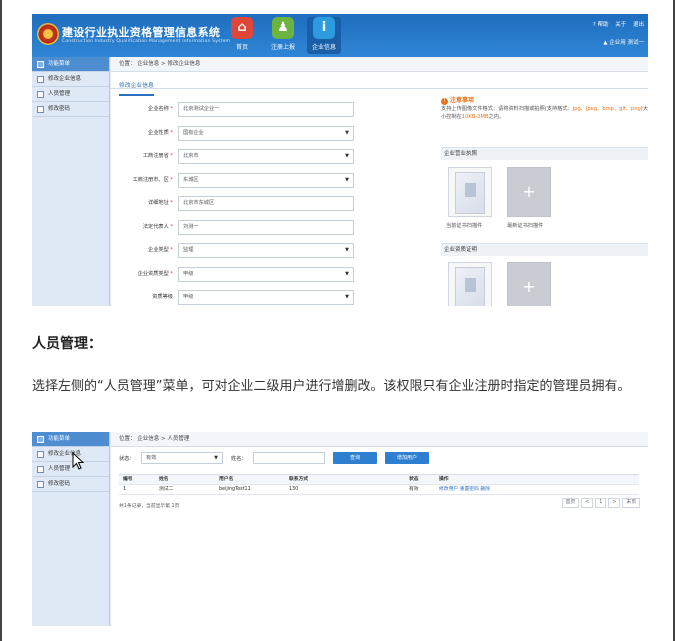 This screenshot has height=641, width=675. What do you see at coordinates (638, 25) in the screenshot?
I see `logout-link: 退出` at bounding box center [638, 25].